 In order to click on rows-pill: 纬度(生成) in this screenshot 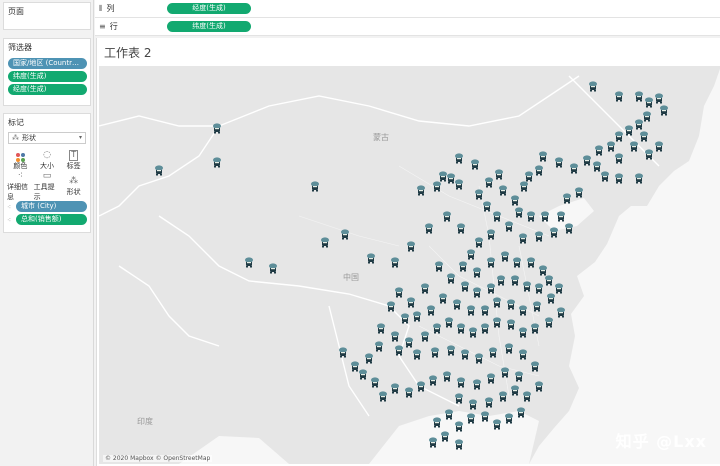, I will do `click(209, 26)`.